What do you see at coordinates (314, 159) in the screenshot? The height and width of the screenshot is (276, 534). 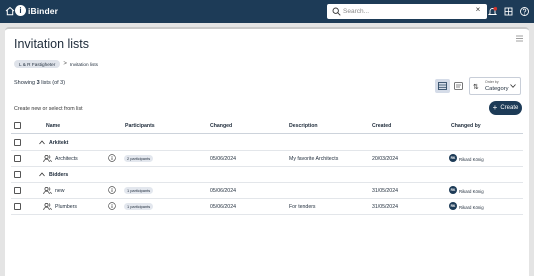 I see `row-description: My favorite Architects` at bounding box center [314, 159].